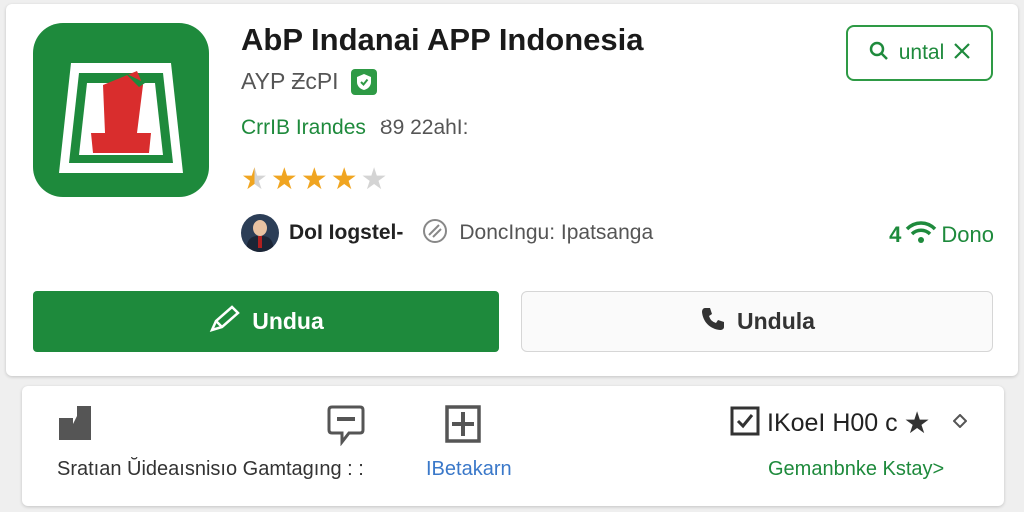 This screenshot has width=1024, height=512. What do you see at coordinates (556, 232) in the screenshot?
I see `language-label: DoncIngu: Ipatsanga` at bounding box center [556, 232].